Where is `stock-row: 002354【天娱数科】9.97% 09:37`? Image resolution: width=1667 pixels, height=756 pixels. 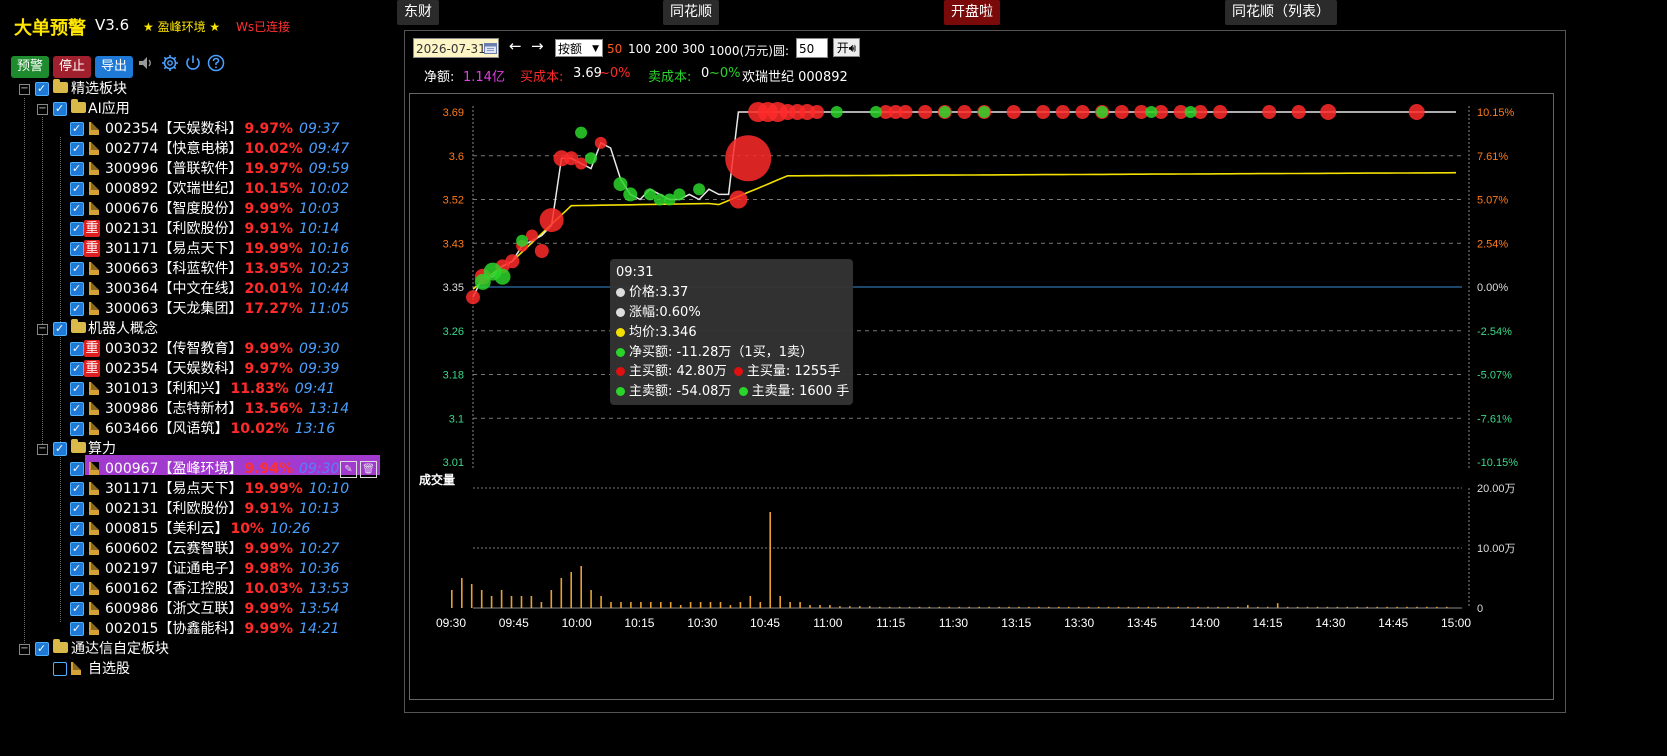
stock-row: 002354【天娱数科】9.97% 09:37 is located at coordinates (190, 129).